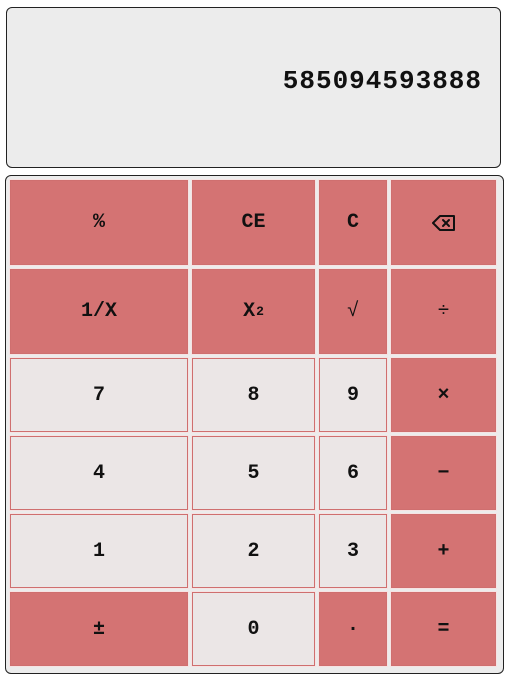 Image resolution: width=507 pixels, height=686 pixels. Describe the element at coordinates (253, 629) in the screenshot. I see `digit-0-button: 0` at that location.